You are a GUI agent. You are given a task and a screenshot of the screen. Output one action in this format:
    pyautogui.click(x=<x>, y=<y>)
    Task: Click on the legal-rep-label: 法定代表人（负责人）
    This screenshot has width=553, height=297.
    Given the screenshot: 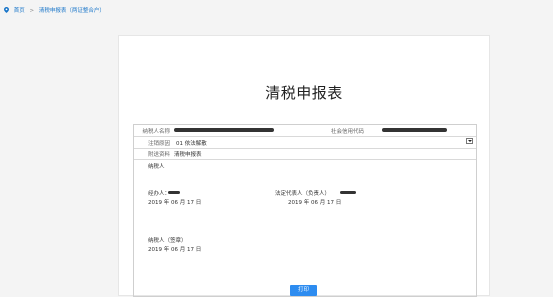 What is the action you would take?
    pyautogui.click(x=303, y=194)
    